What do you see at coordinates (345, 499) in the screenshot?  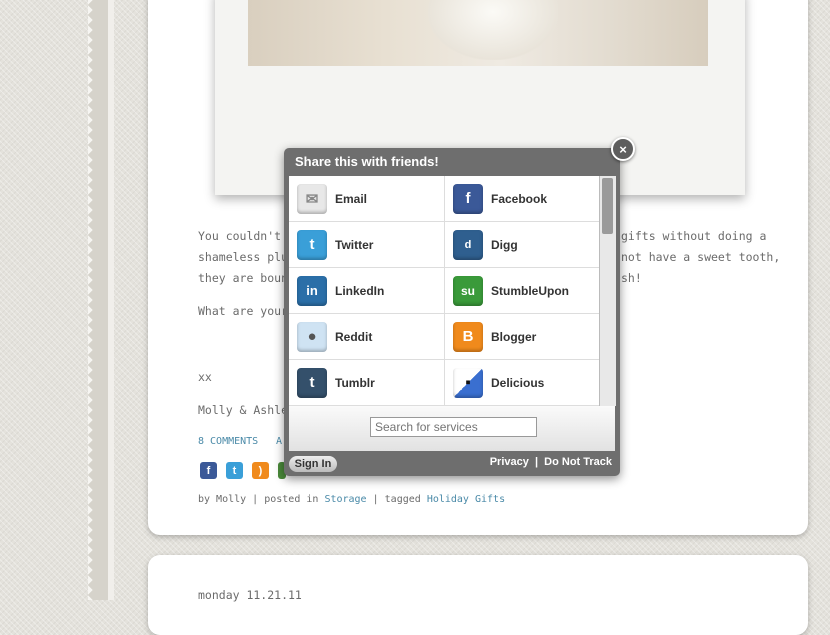 I see `category-link: Storage` at bounding box center [345, 499].